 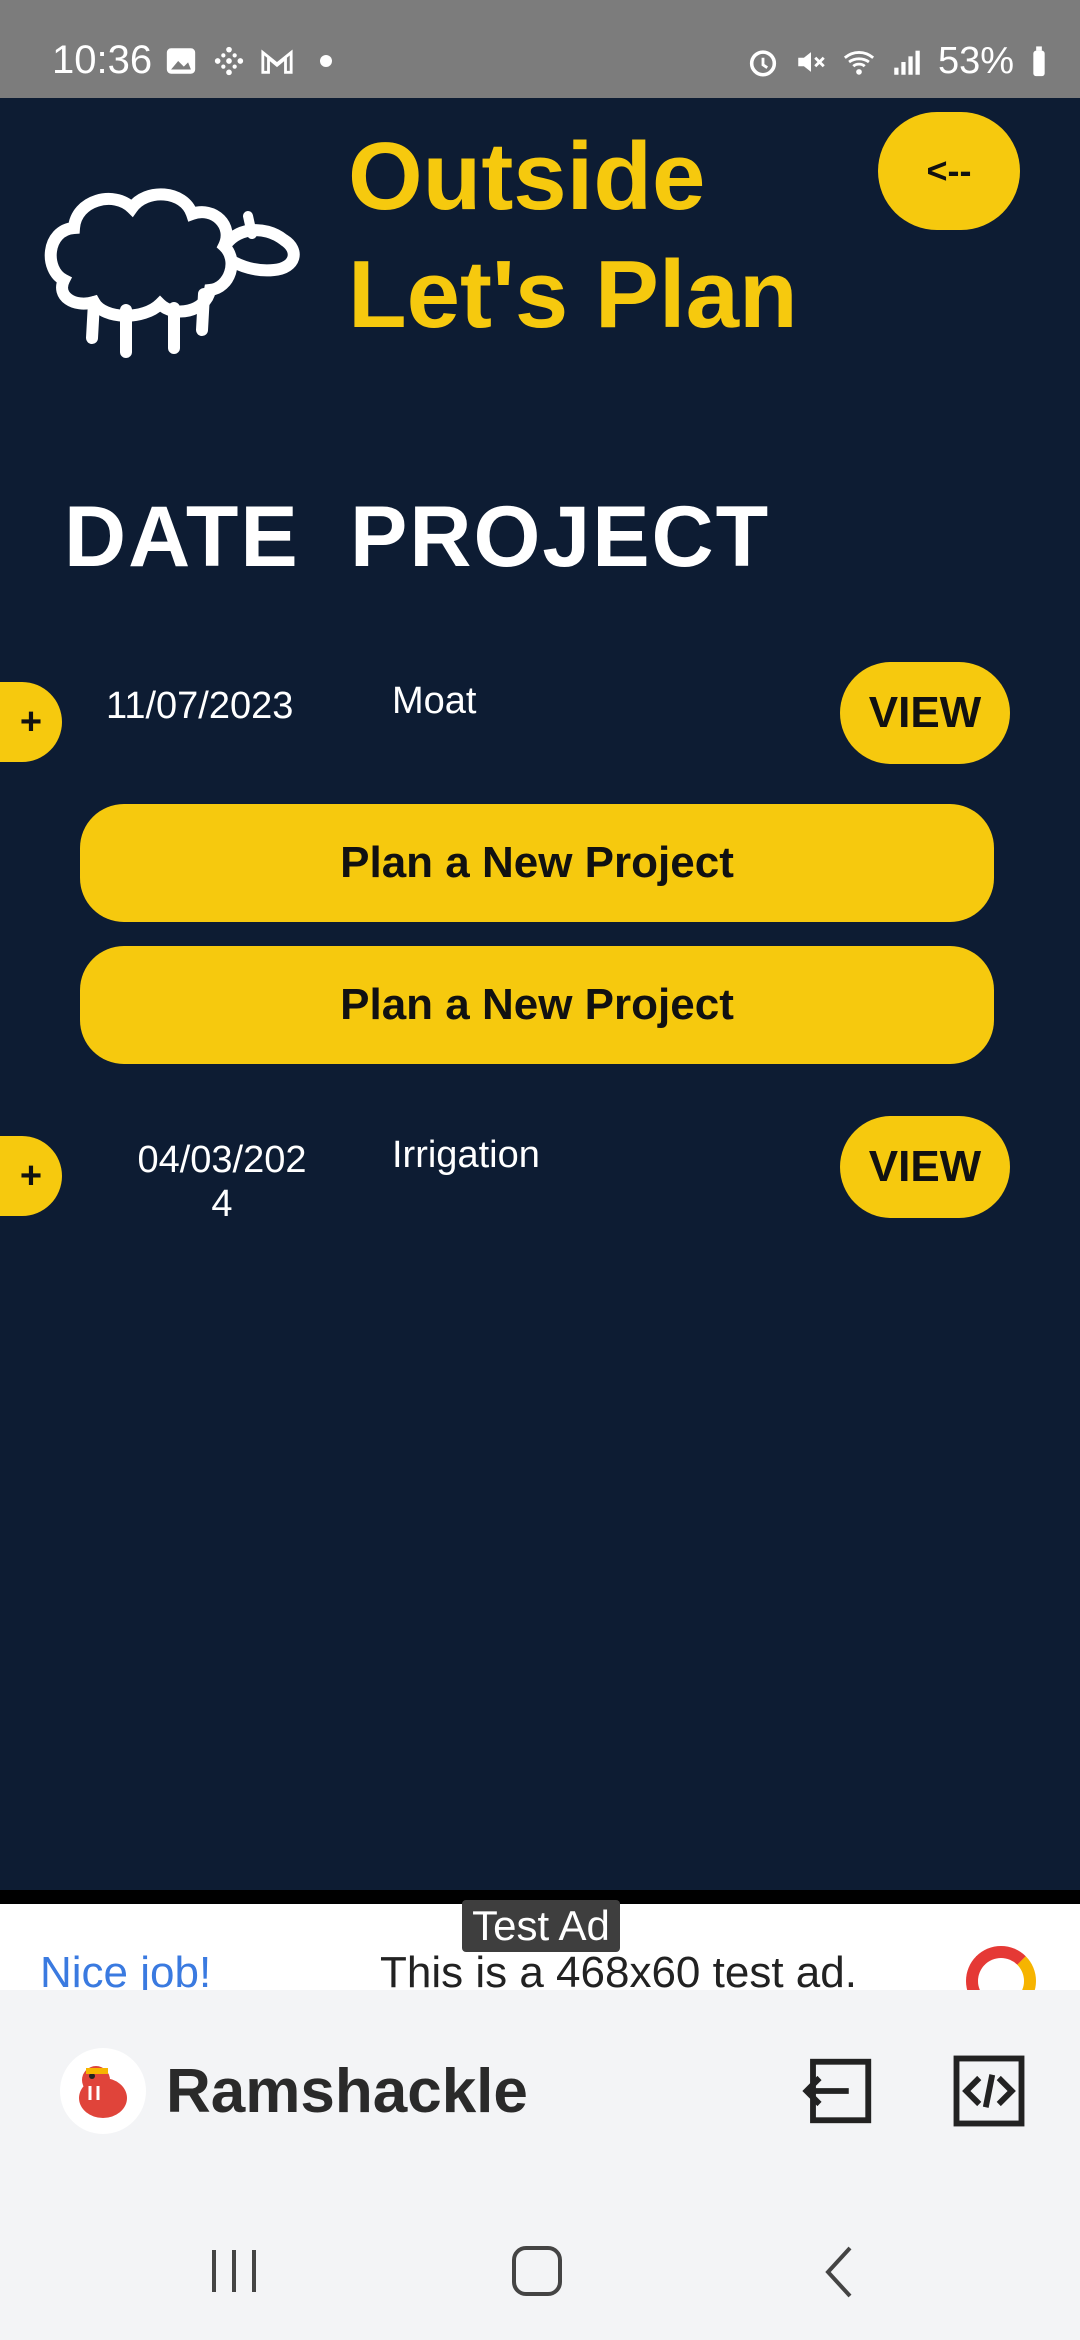 I want to click on row-project: Moat, so click(x=434, y=701).